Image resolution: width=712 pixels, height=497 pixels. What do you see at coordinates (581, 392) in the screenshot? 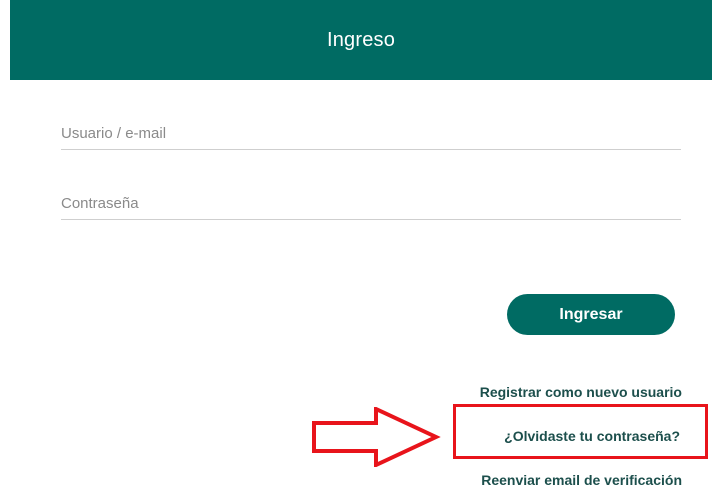
I see `register-link: Registrar como nuevo usuario` at bounding box center [581, 392].